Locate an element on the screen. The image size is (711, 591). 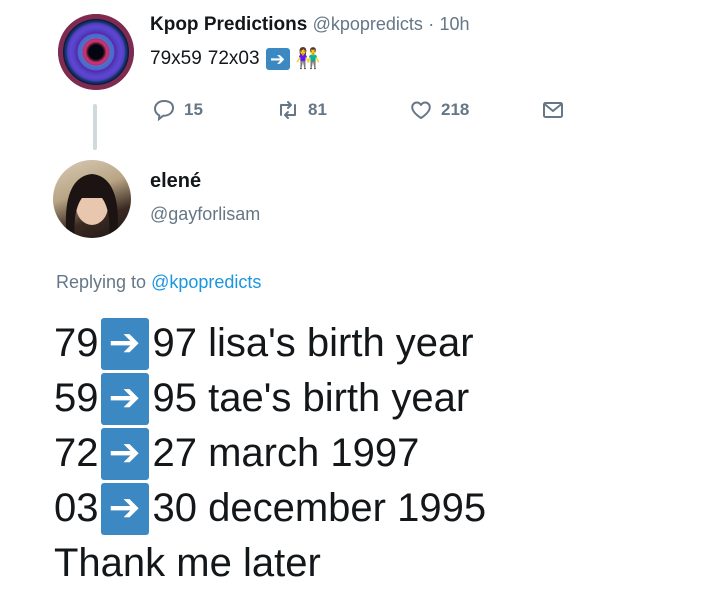
like-button: 218 is located at coordinates (475, 110).